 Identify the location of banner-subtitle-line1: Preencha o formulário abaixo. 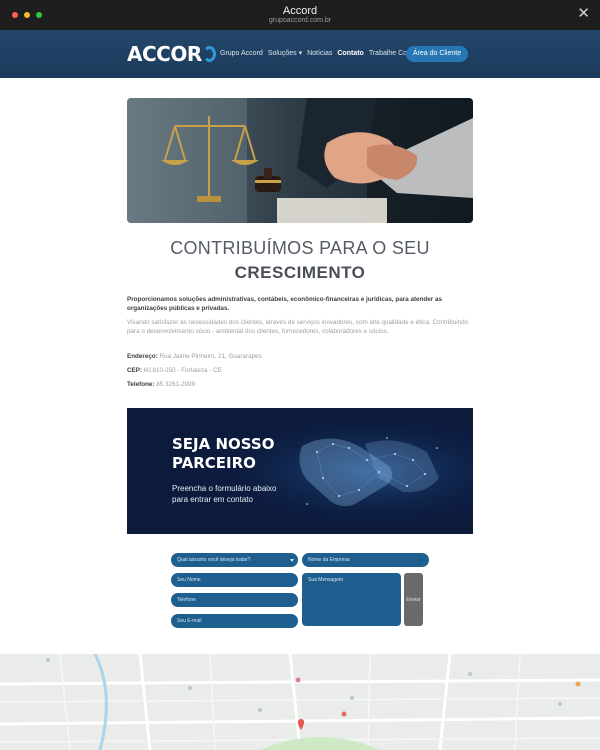
(224, 488).